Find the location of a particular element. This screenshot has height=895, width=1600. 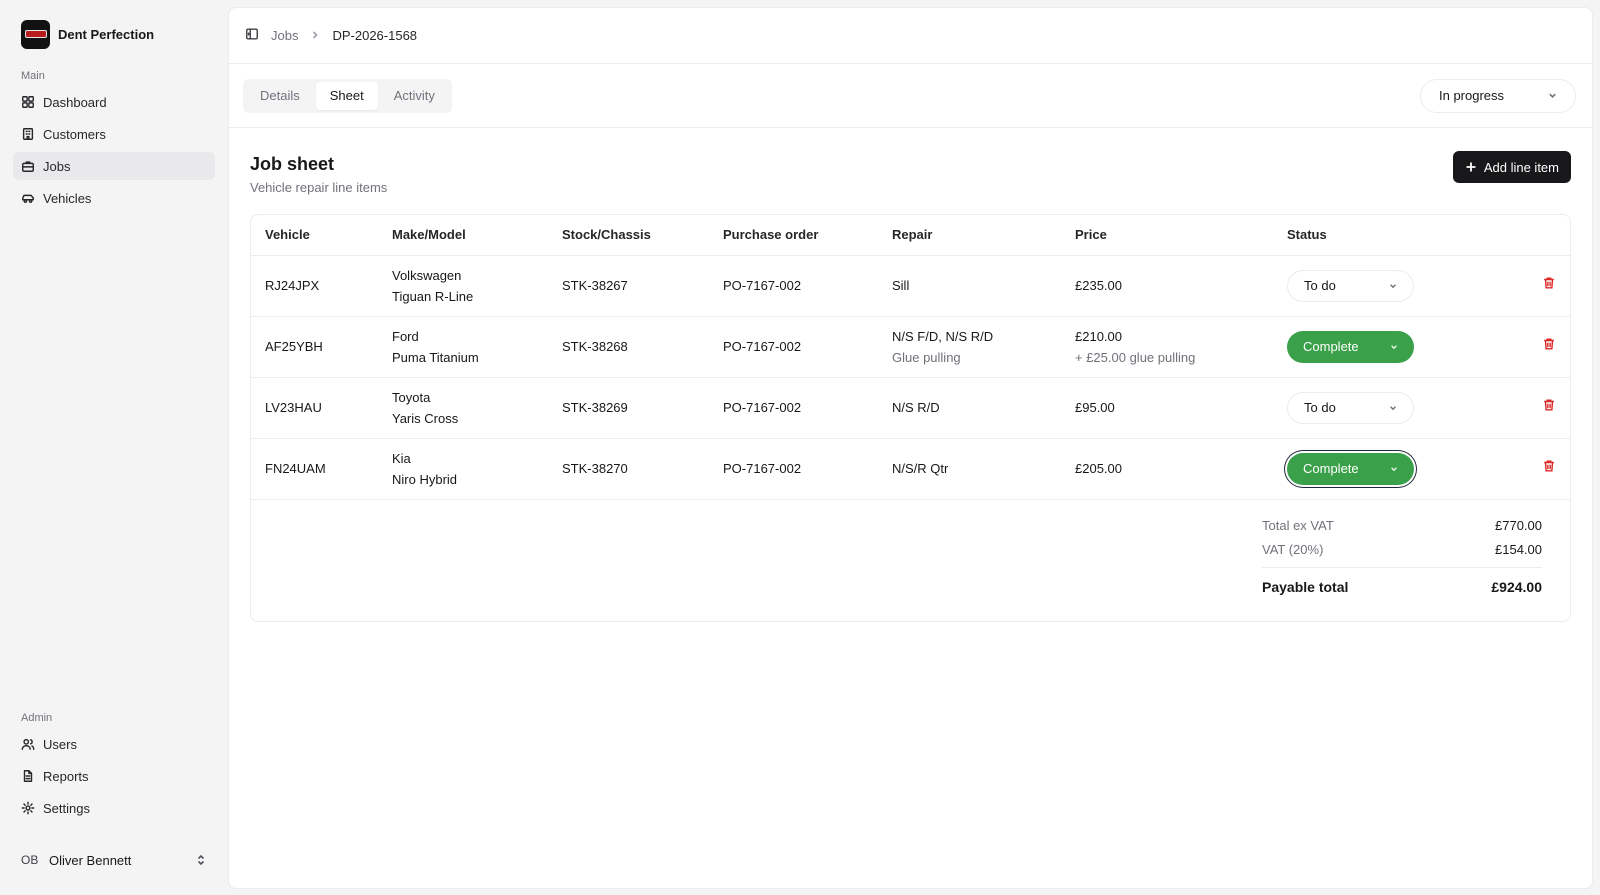

cell-stock: STK-38267 is located at coordinates (628, 286).